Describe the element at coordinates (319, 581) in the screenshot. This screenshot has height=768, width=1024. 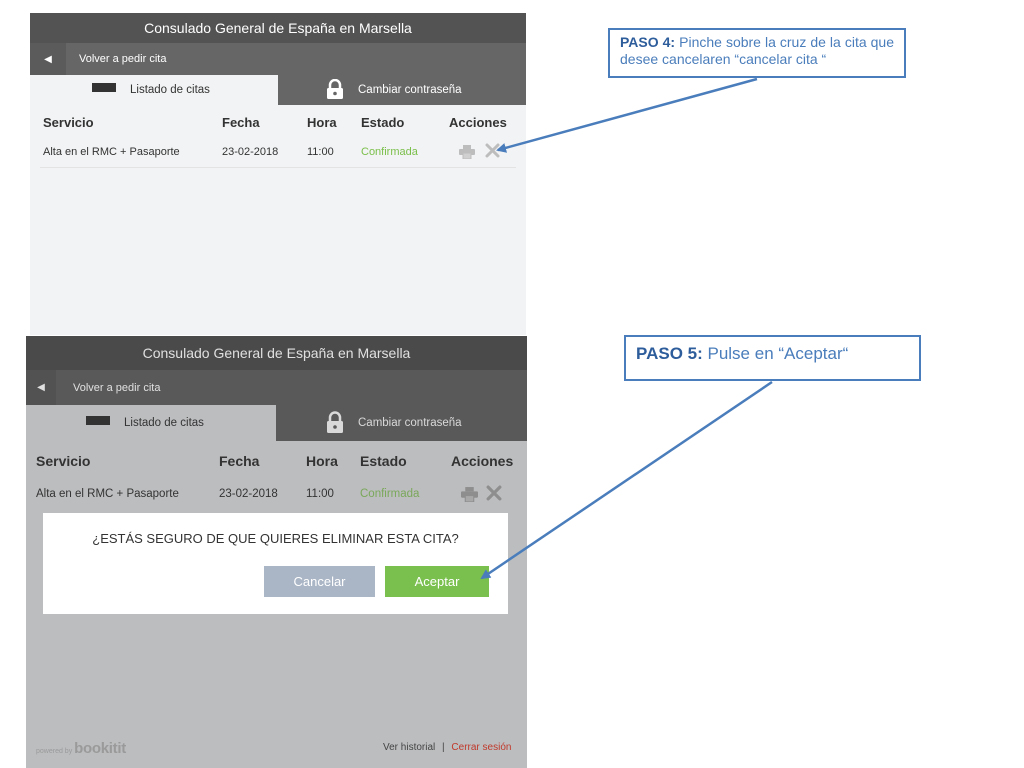
I see `cancel-button: Cancelar` at that location.